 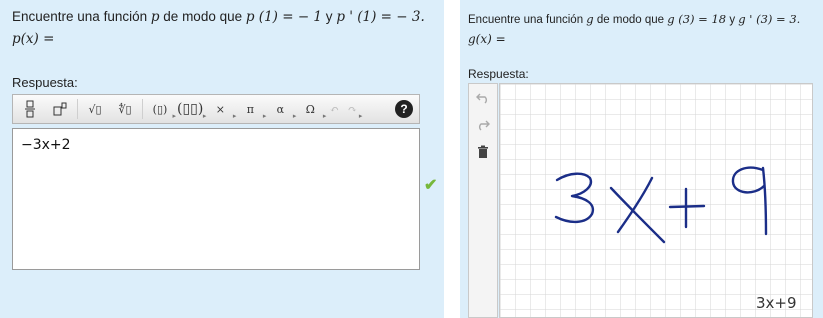 I want to click on parentheses-button: (▯) ▸, so click(x=161, y=109).